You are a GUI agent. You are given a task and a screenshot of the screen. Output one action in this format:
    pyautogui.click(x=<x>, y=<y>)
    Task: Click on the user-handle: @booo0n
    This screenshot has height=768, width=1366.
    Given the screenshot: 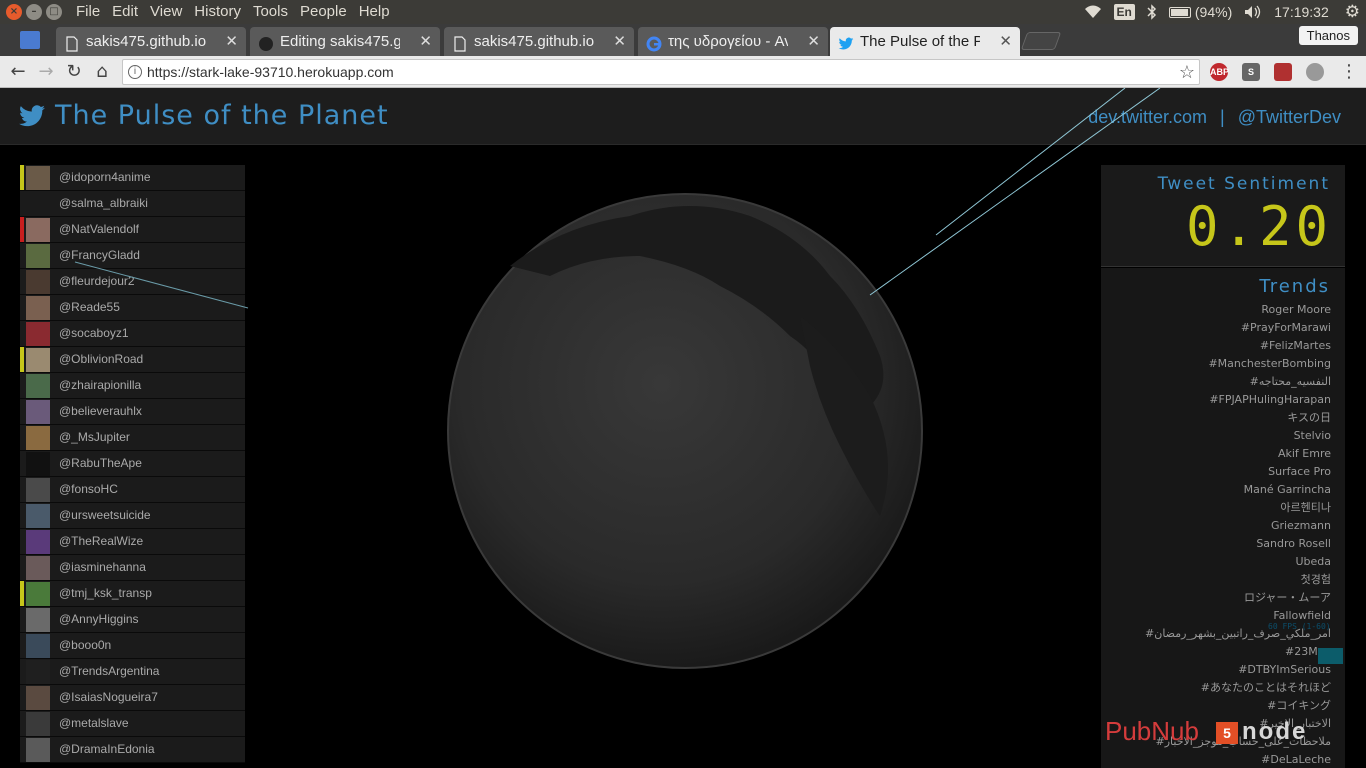 What is the action you would take?
    pyautogui.click(x=85, y=645)
    